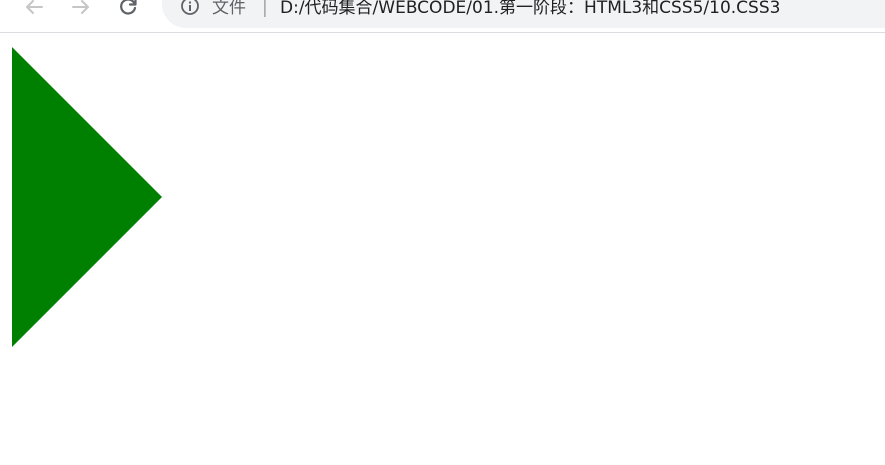 This screenshot has height=465, width=885. What do you see at coordinates (34, 7) in the screenshot?
I see `arrow-left-icon` at bounding box center [34, 7].